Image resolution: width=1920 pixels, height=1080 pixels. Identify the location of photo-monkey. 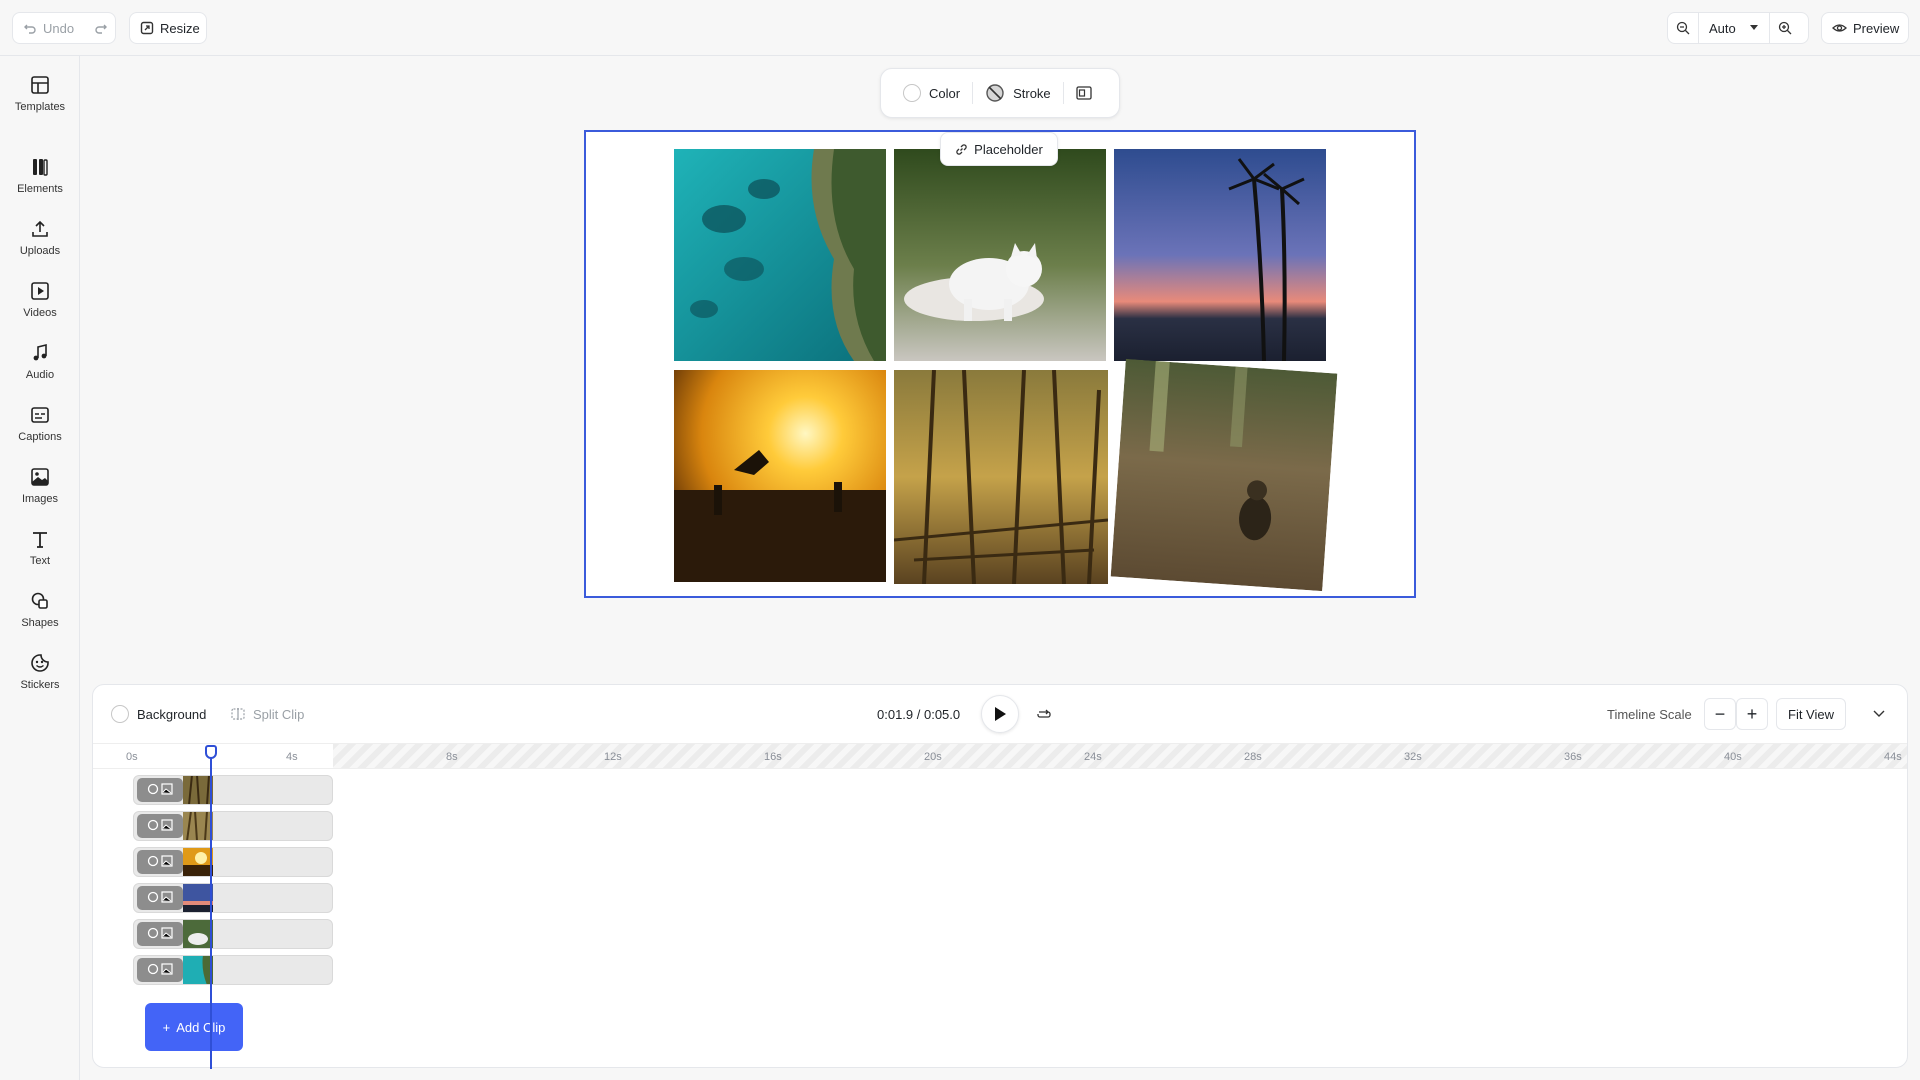
(1224, 475).